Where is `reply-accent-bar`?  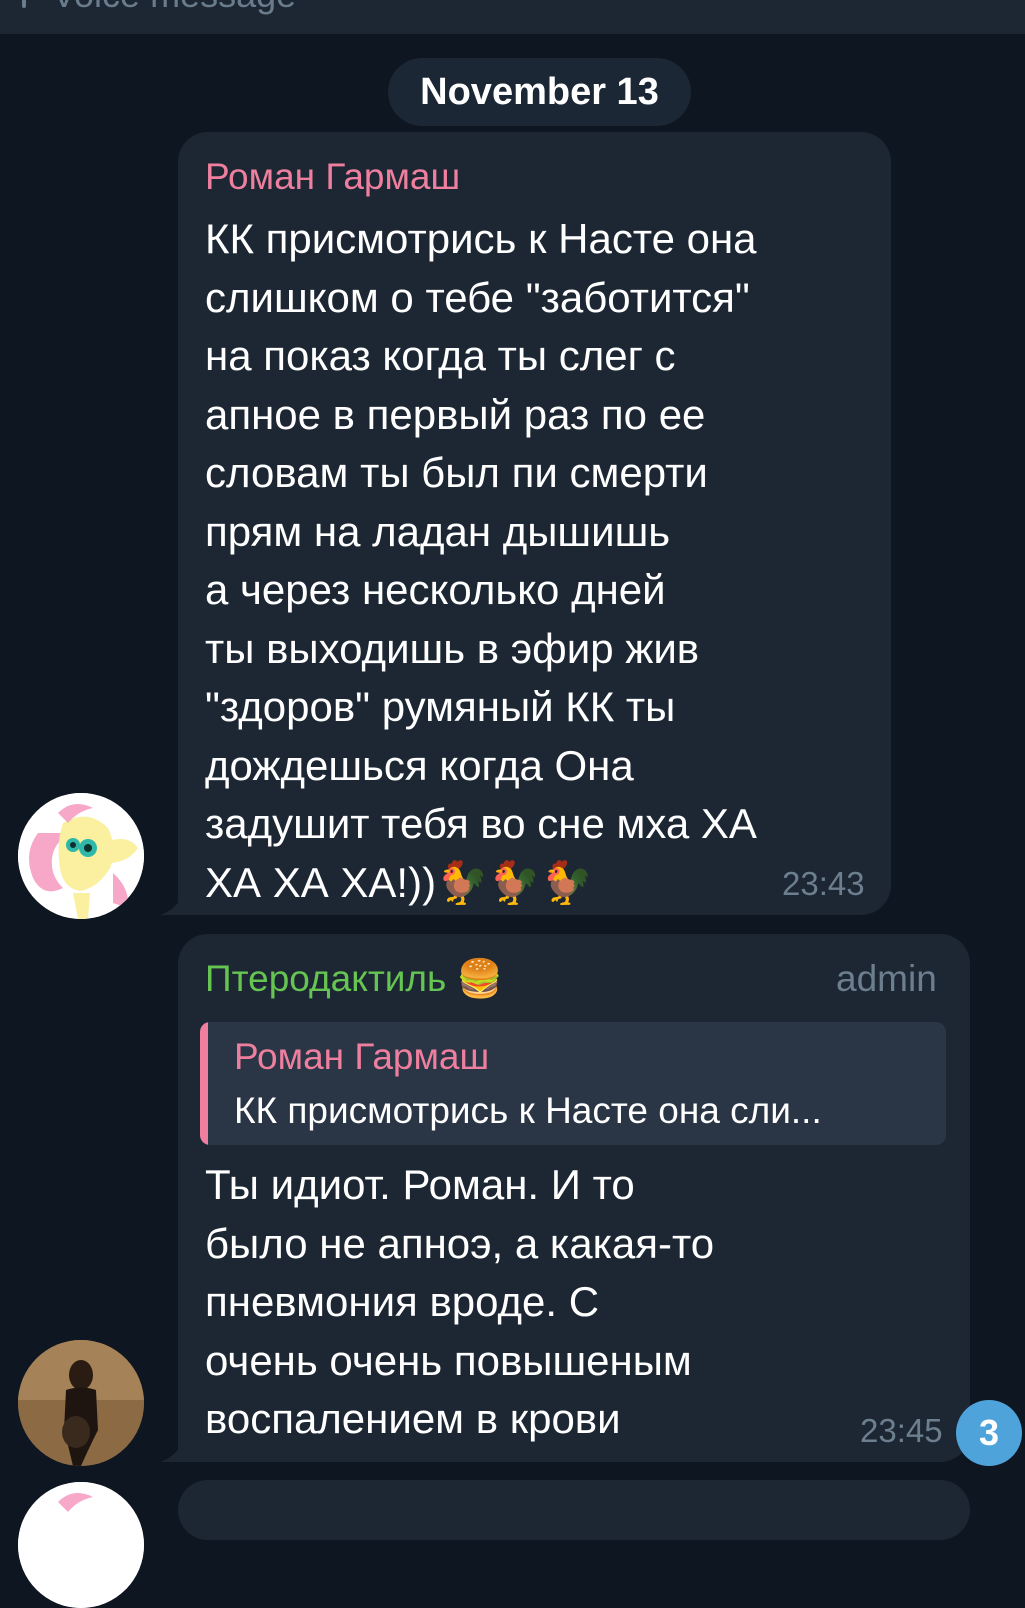
reply-accent-bar is located at coordinates (204, 1083).